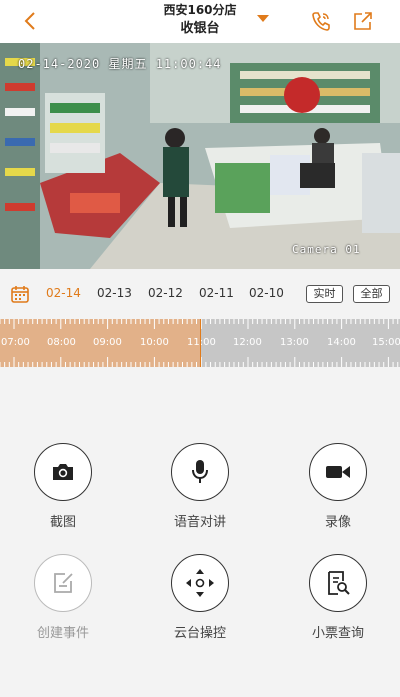 The image size is (400, 697). I want to click on timeline-hour-label: 15:00, so click(386, 342).